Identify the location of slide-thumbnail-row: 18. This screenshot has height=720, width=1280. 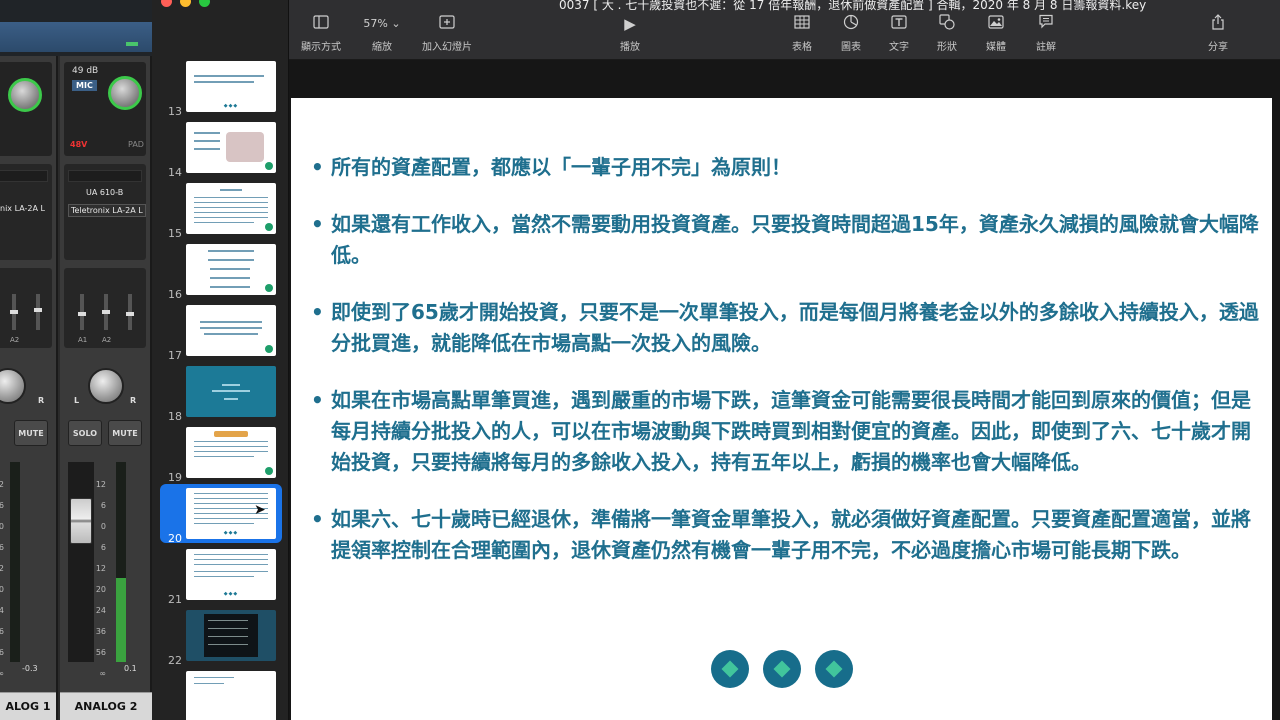
(220, 396).